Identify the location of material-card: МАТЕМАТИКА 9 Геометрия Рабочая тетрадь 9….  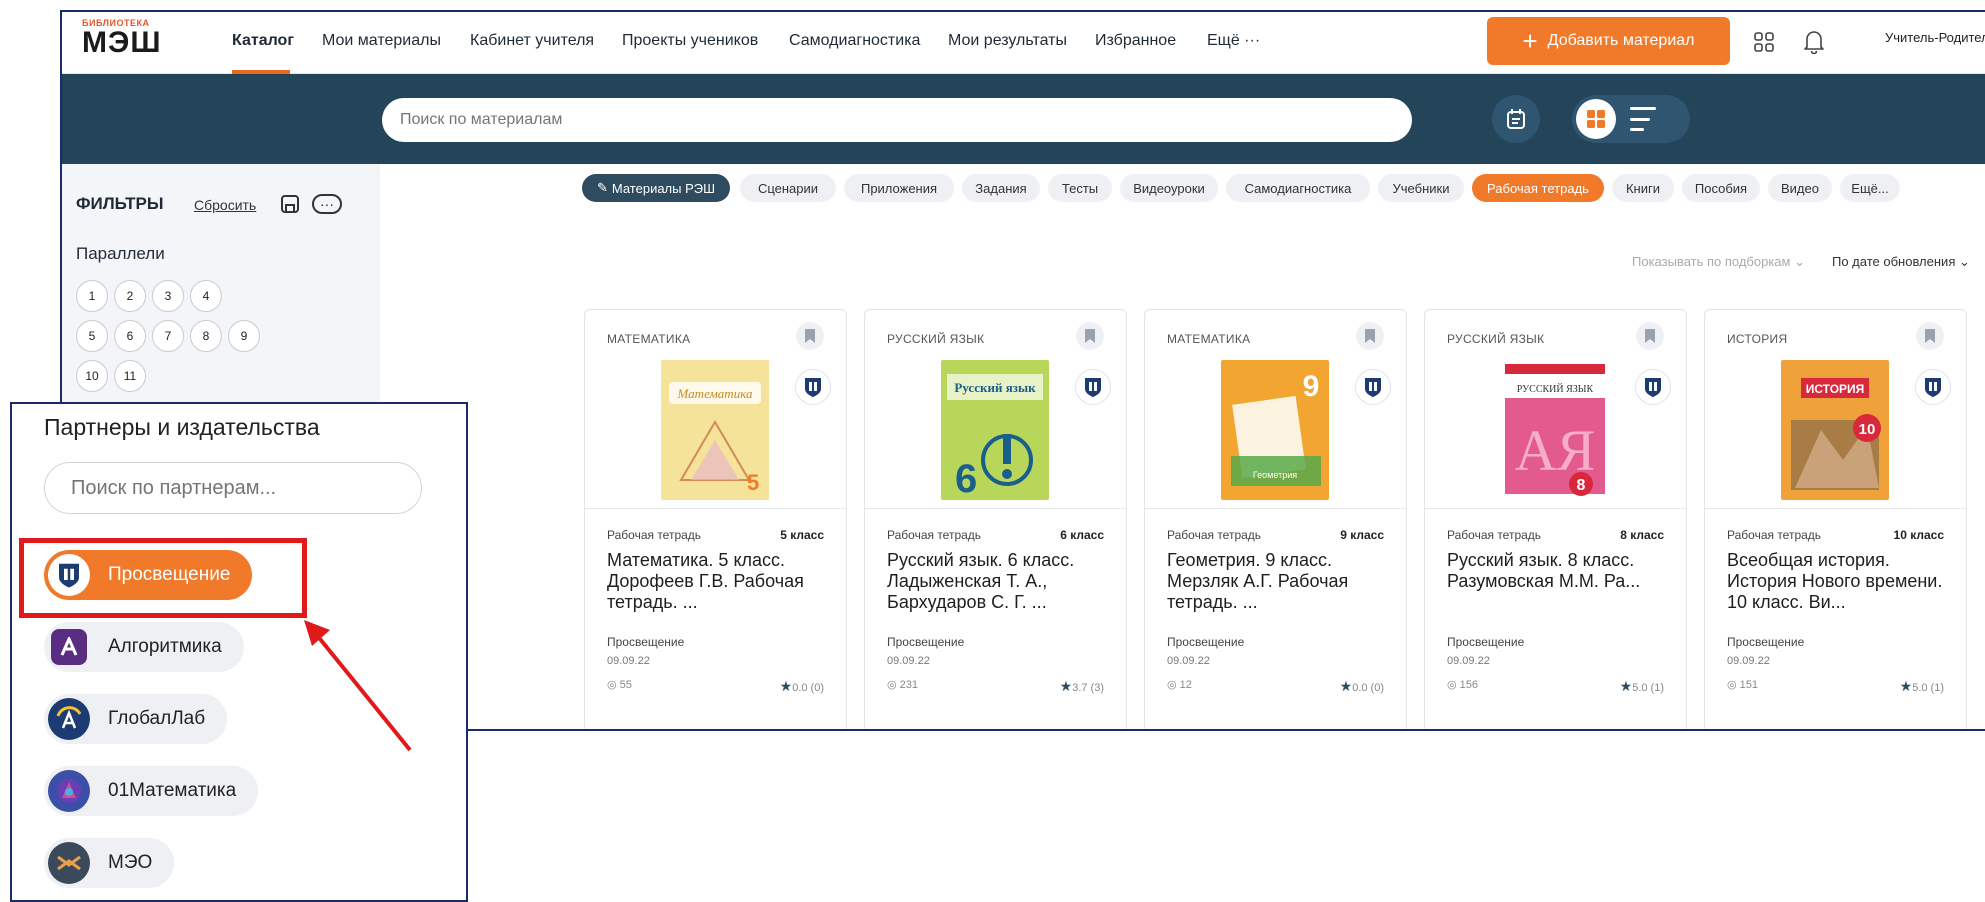
(1275, 519).